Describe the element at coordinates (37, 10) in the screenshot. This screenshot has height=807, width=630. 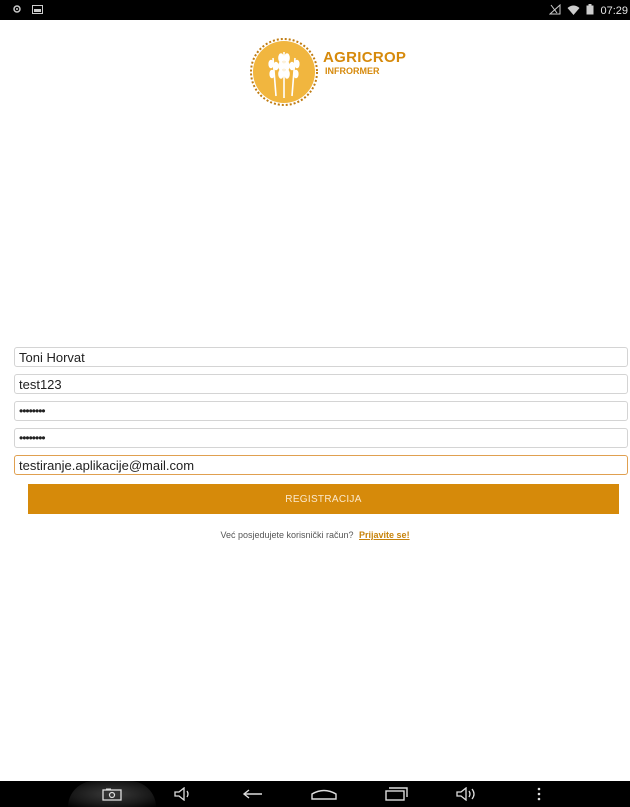
I see `gallery-icon` at that location.